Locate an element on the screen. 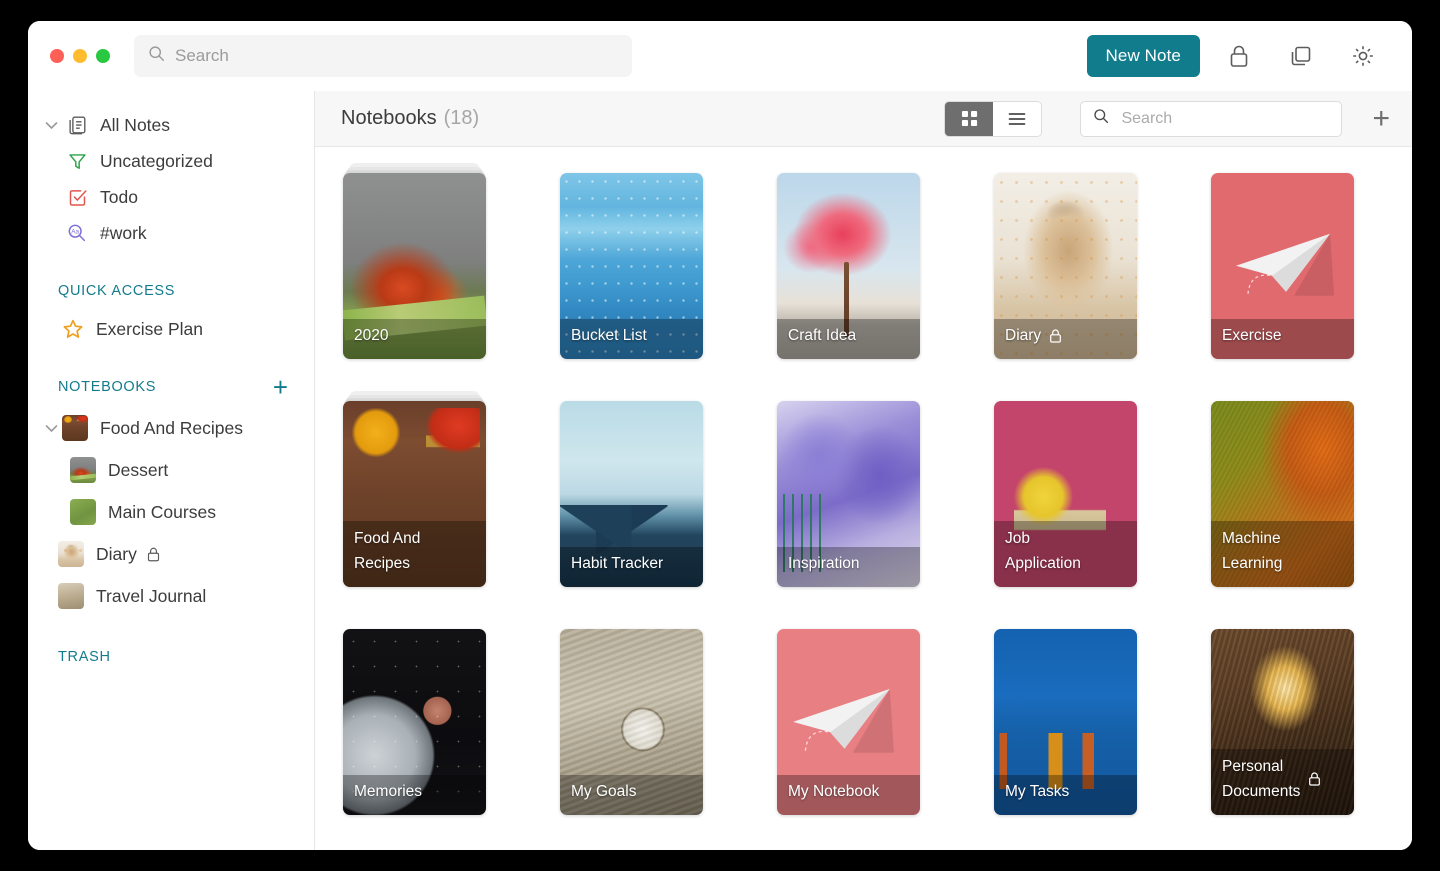 The image size is (1440, 871). sidebar-item-uncategorized: Uncategorized is located at coordinates (171, 161).